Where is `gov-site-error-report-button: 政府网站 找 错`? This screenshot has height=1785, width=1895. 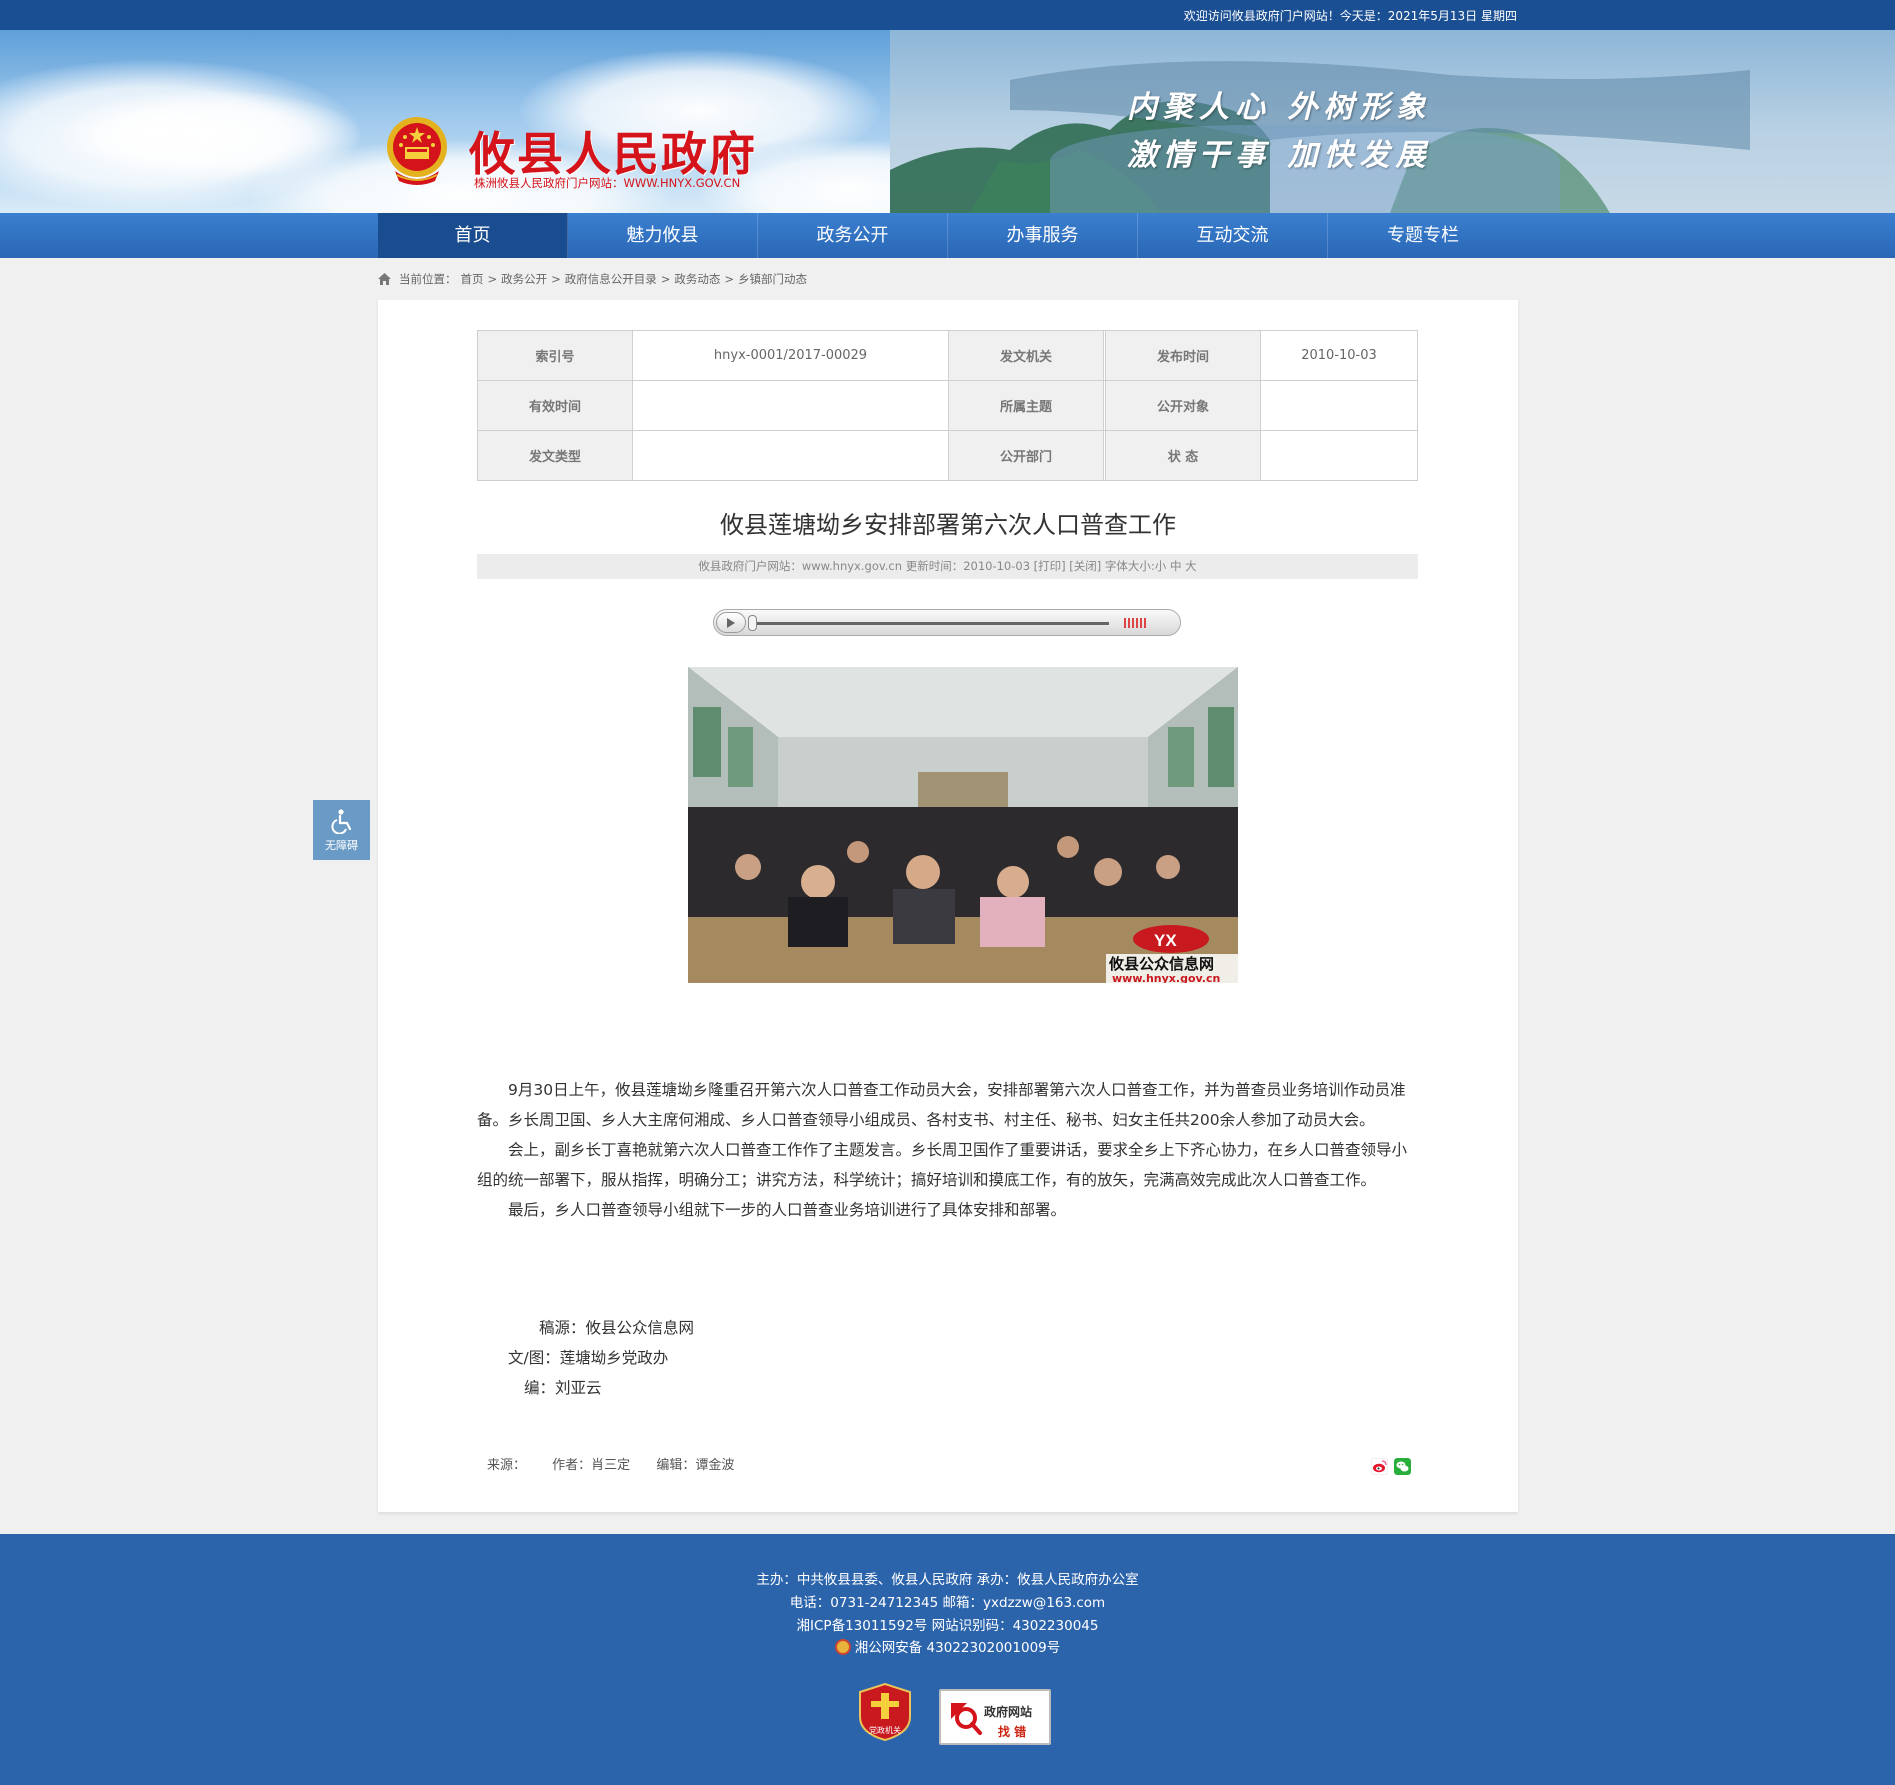 gov-site-error-report-button: 政府网站 找 错 is located at coordinates (995, 1717).